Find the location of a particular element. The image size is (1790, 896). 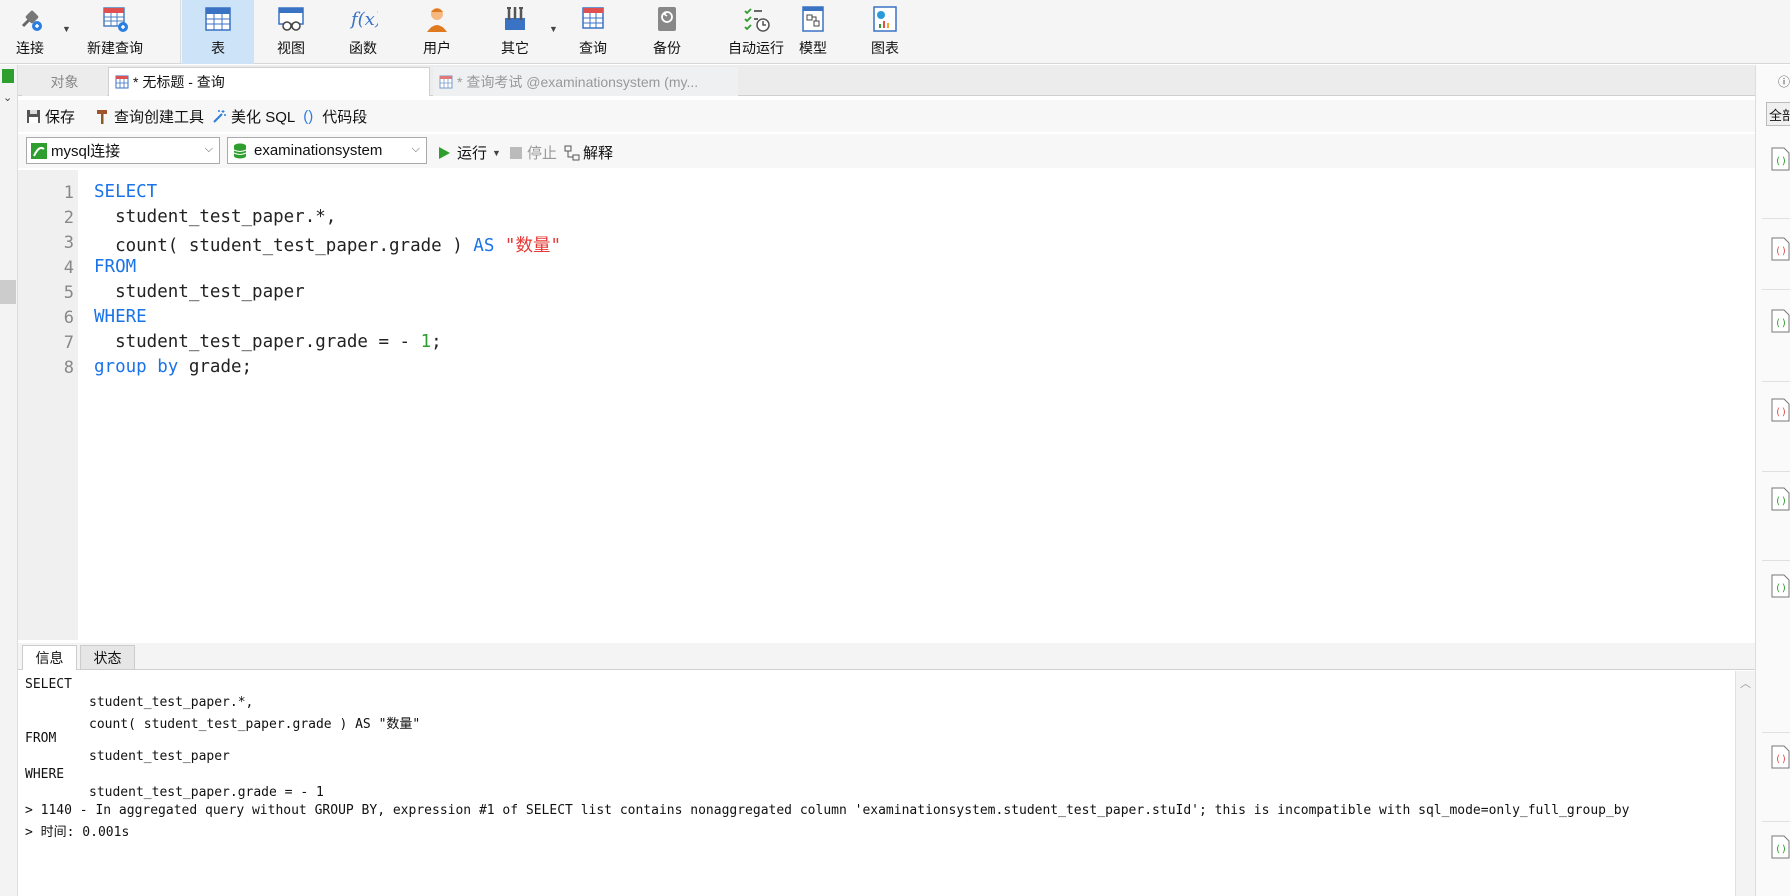

message-line: FROM is located at coordinates (41, 738).